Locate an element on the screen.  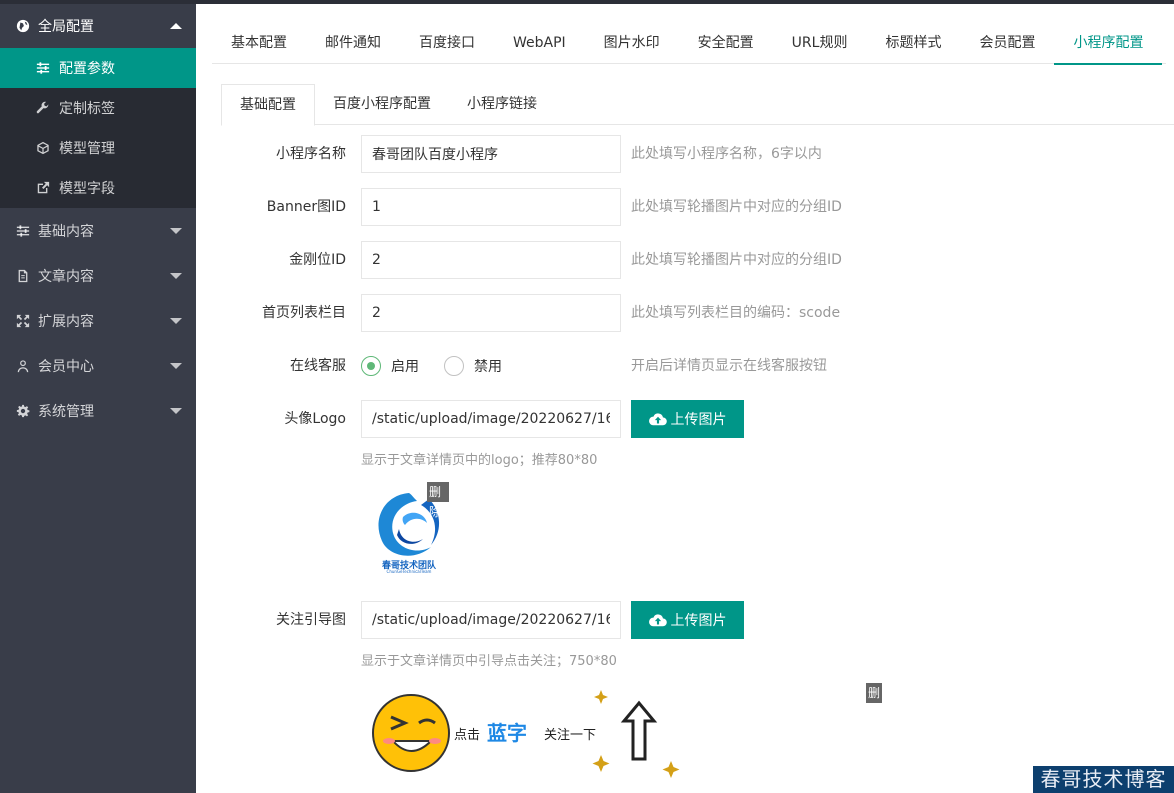
field-label: 首页列表栏目 is located at coordinates (304, 313).